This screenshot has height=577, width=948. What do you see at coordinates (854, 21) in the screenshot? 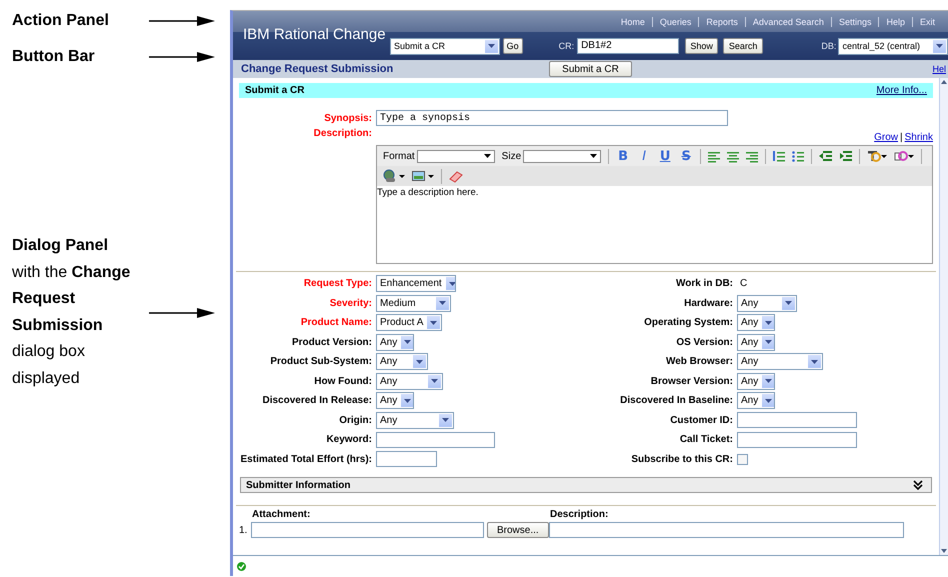
I see `nav-link: Settings` at bounding box center [854, 21].